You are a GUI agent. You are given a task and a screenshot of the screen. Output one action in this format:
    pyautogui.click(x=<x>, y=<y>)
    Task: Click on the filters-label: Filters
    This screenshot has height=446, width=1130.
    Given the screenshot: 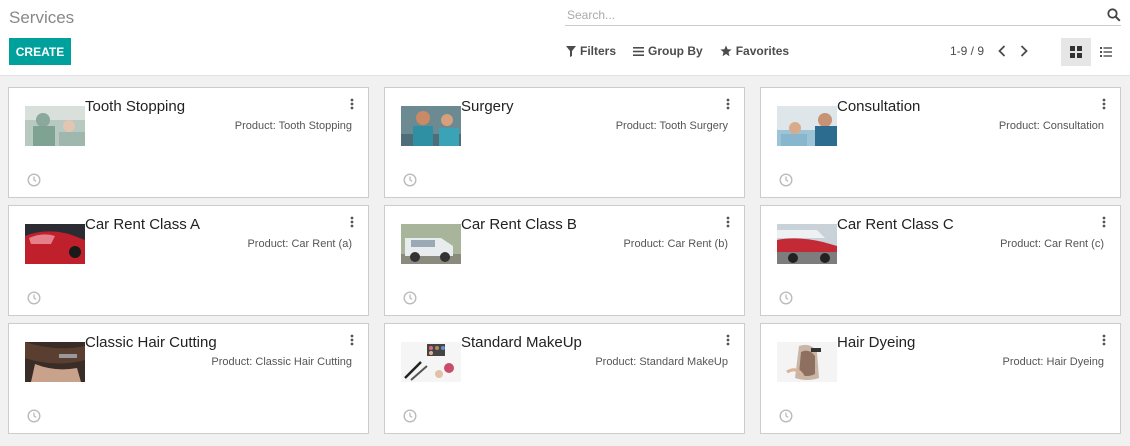 What is the action you would take?
    pyautogui.click(x=598, y=51)
    